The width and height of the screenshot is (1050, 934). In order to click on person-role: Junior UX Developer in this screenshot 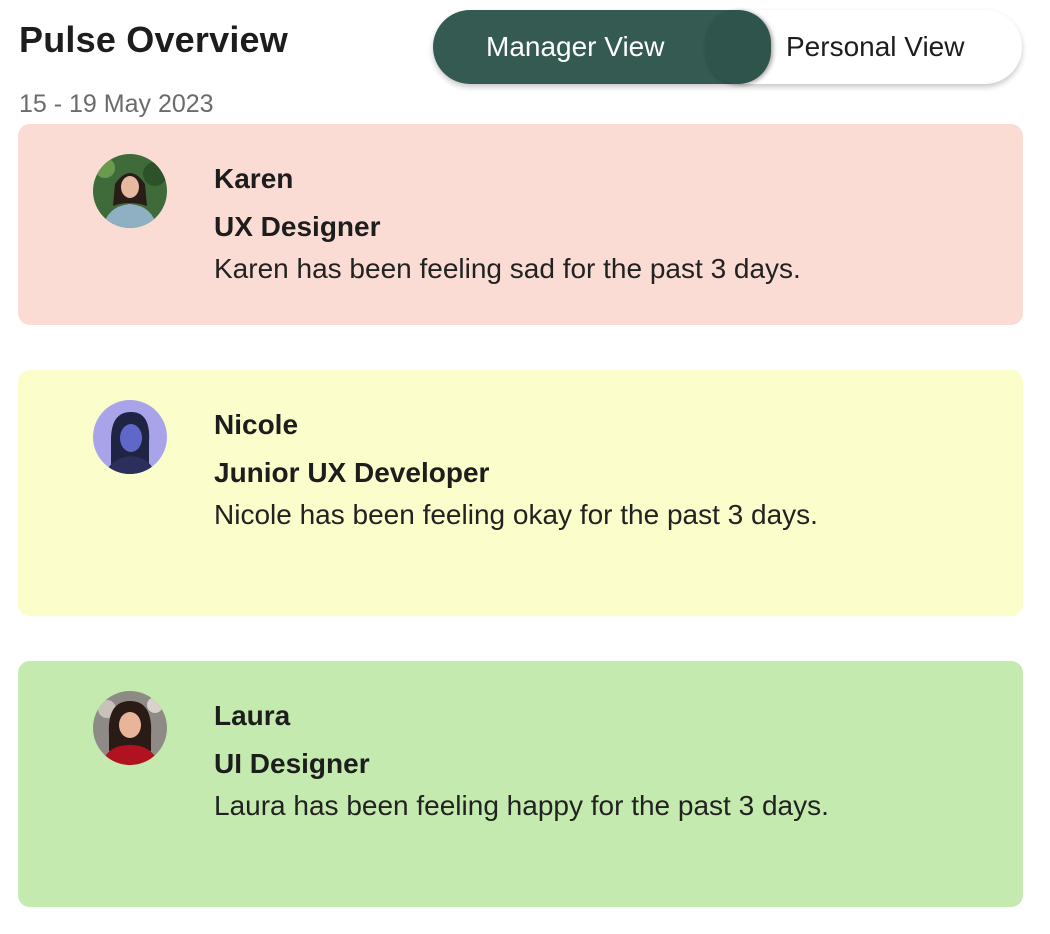, I will do `click(352, 472)`.